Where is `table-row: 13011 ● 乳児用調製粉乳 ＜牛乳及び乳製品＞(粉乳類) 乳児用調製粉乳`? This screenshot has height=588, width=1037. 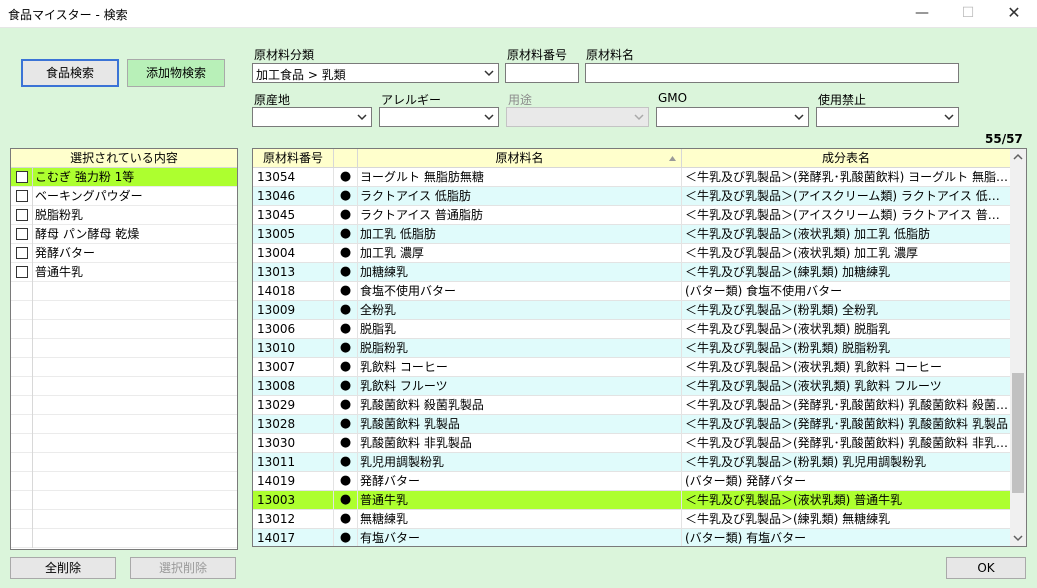 table-row: 13011 ● 乳児用調製粉乳 ＜牛乳及び乳製品＞(粉乳類) 乳児用調製粉乳 is located at coordinates (631, 462).